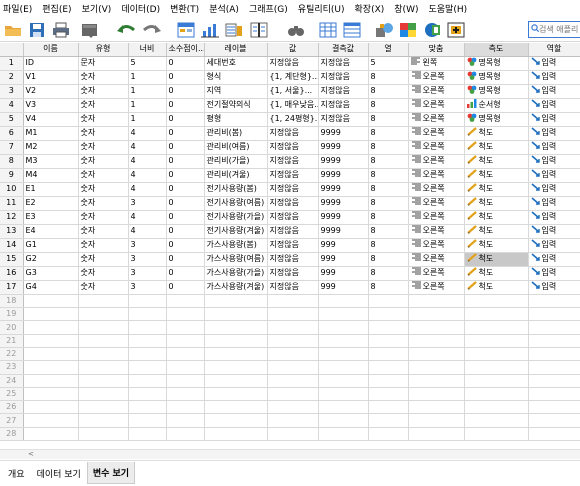 This screenshot has width=580, height=486. I want to click on undo-icon, so click(126, 29).